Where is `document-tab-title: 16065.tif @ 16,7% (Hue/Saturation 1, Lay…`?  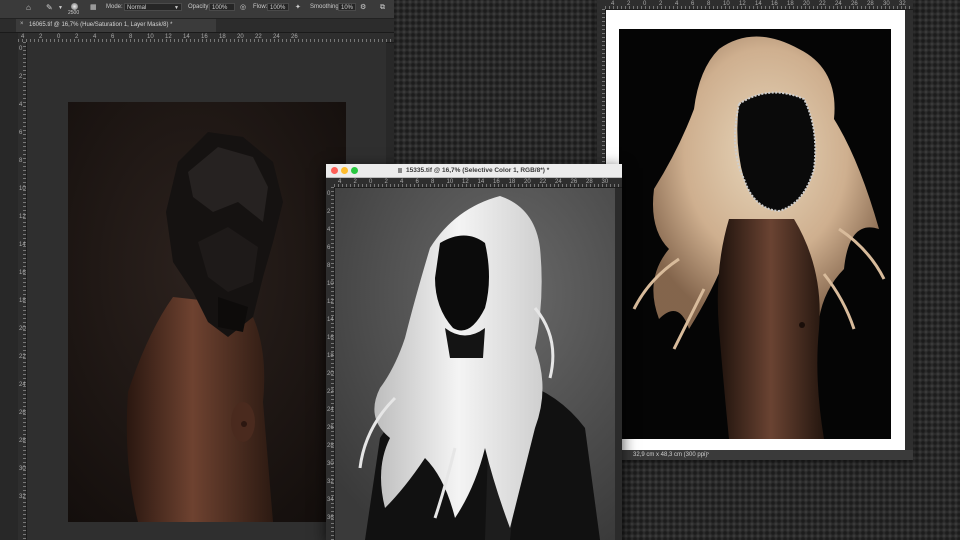
document-tab-title: 16065.tif @ 16,7% (Hue/Saturation 1, Lay… is located at coordinates (101, 25).